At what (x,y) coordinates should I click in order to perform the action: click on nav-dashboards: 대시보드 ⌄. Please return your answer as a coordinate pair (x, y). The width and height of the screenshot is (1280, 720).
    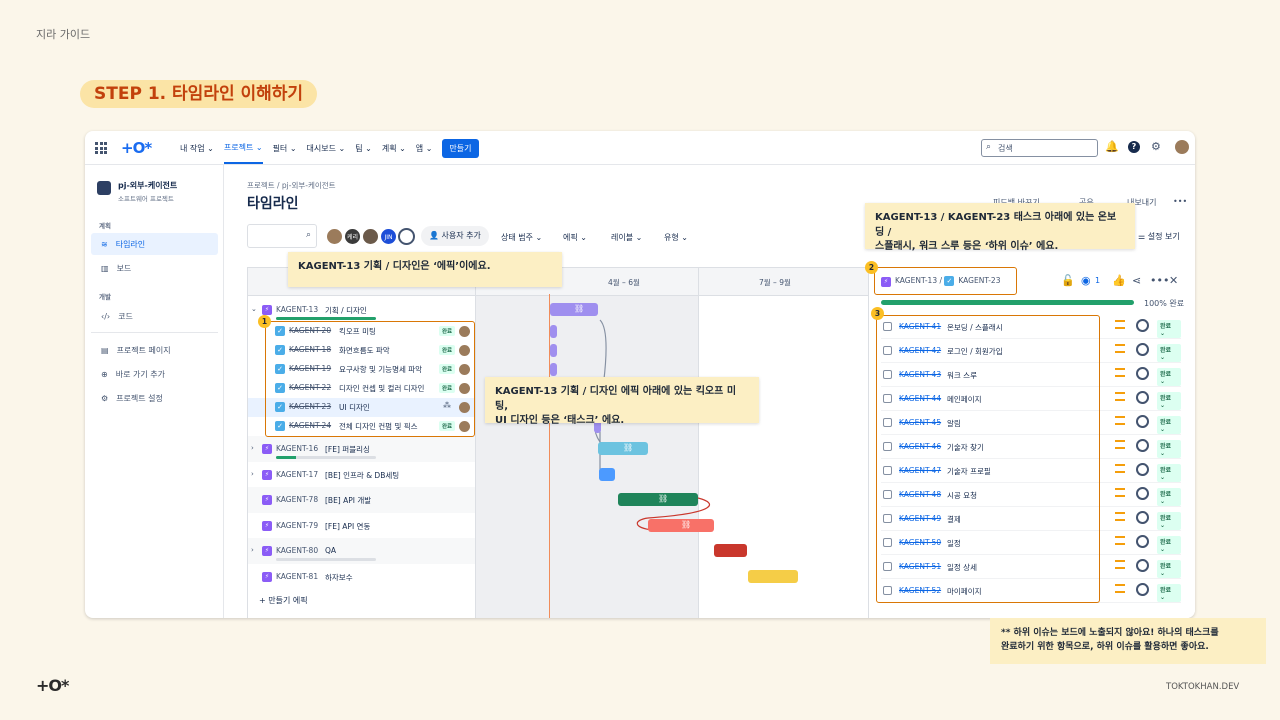
    Looking at the image, I should click on (326, 148).